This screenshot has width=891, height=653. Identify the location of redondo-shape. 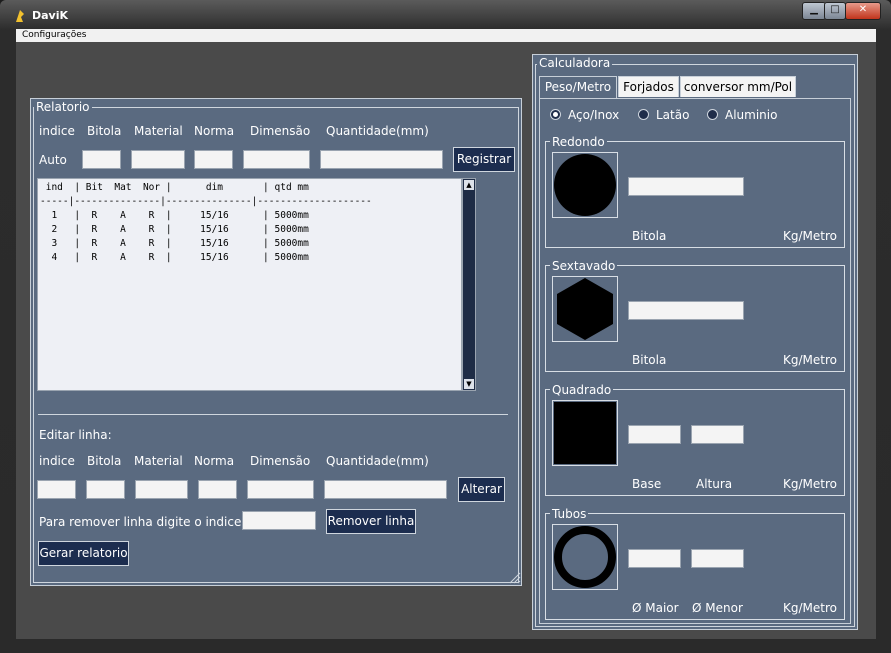
(585, 185).